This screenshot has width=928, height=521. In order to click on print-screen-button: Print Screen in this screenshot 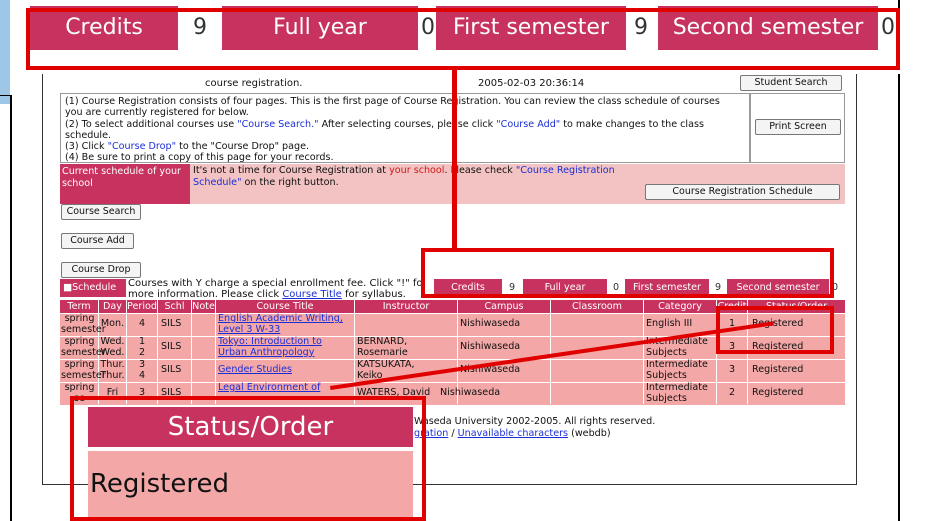, I will do `click(798, 127)`.